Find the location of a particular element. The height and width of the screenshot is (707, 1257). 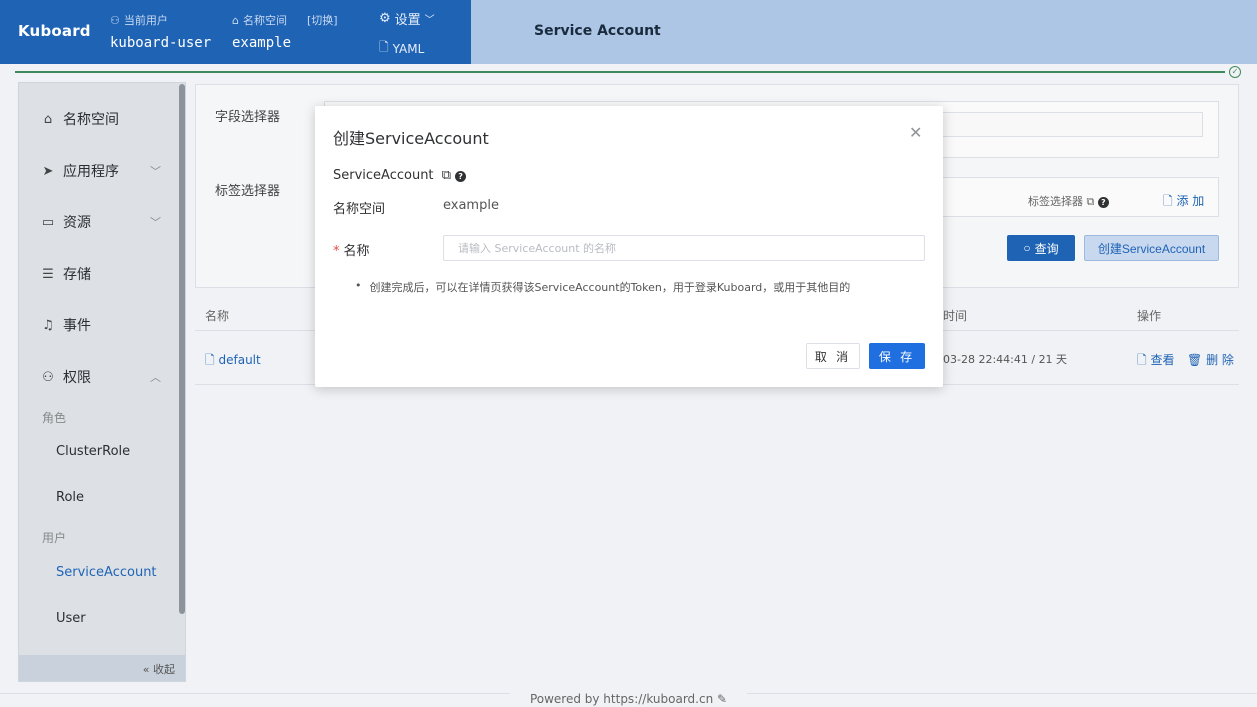

required-asterisk: * is located at coordinates (336, 251).